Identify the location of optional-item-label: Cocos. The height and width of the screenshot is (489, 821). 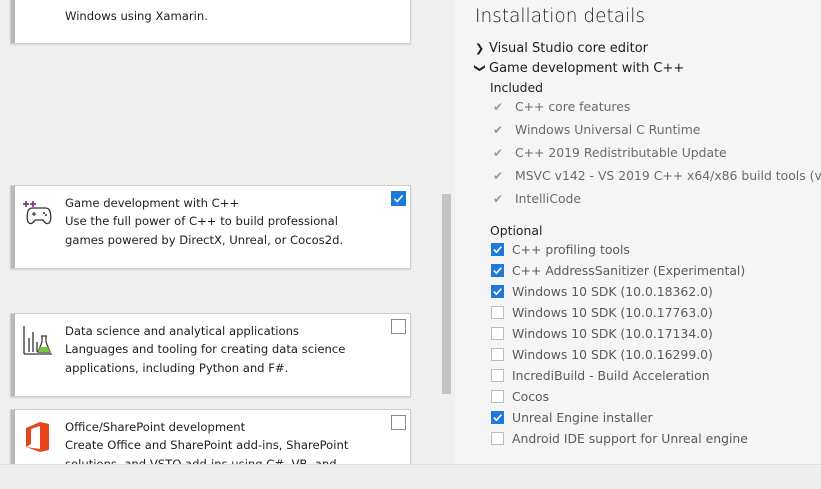
(531, 396).